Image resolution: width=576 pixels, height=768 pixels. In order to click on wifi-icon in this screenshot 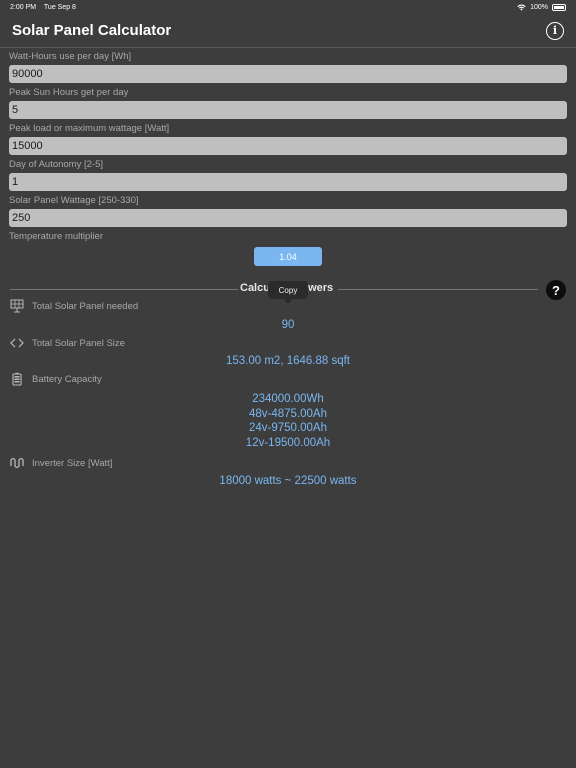, I will do `click(521, 7)`.